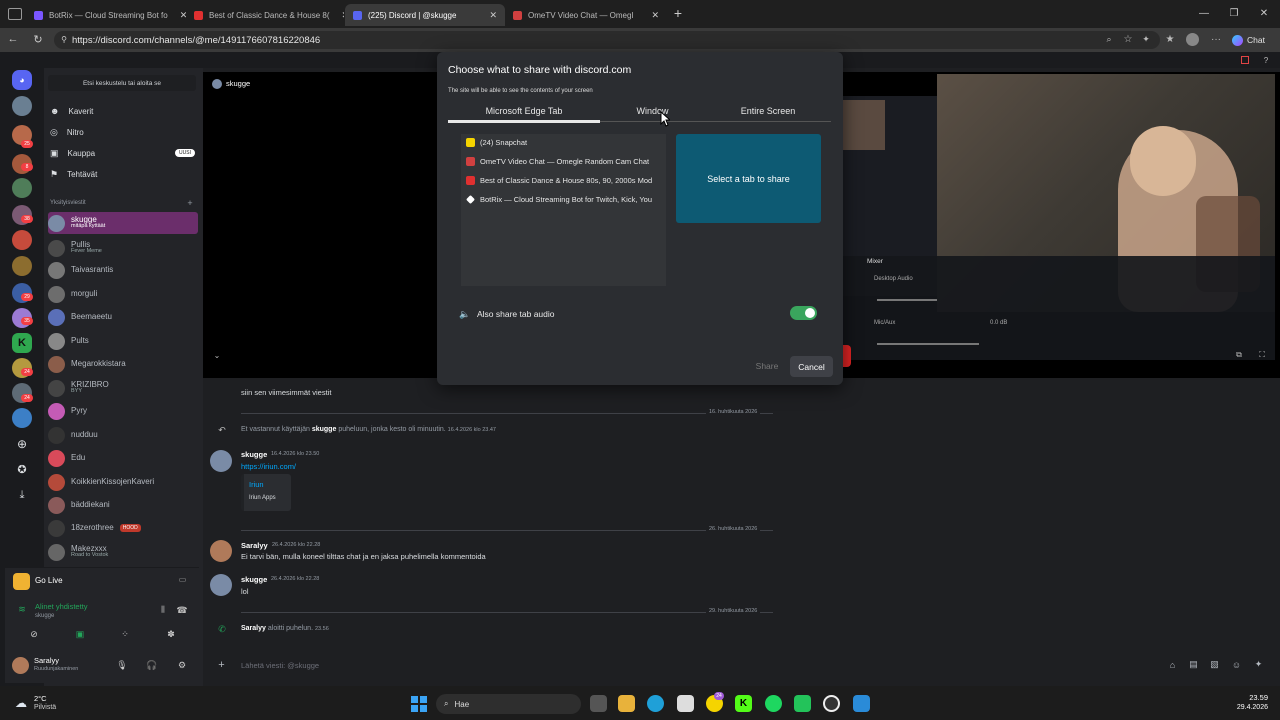 Image resolution: width=1280 pixels, height=720 pixels. Describe the element at coordinates (907, 300) in the screenshot. I see `obs-desktop-slider` at that location.